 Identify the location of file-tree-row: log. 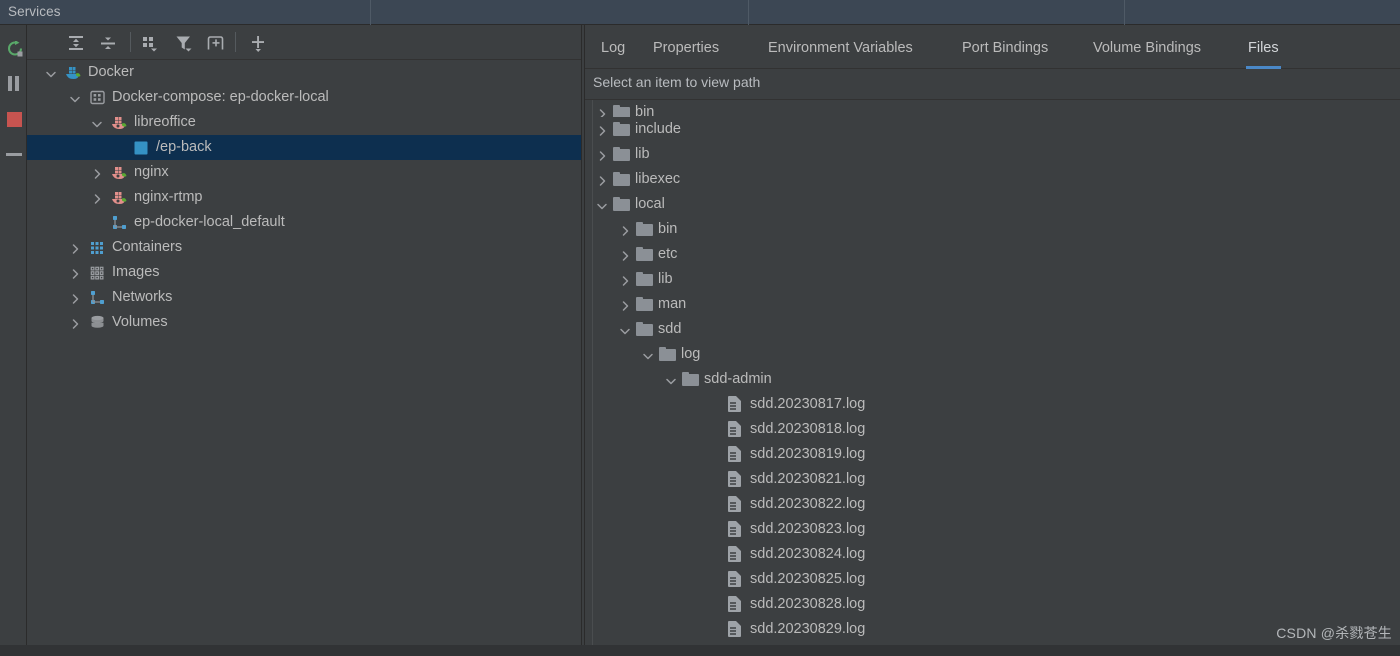
(996, 354).